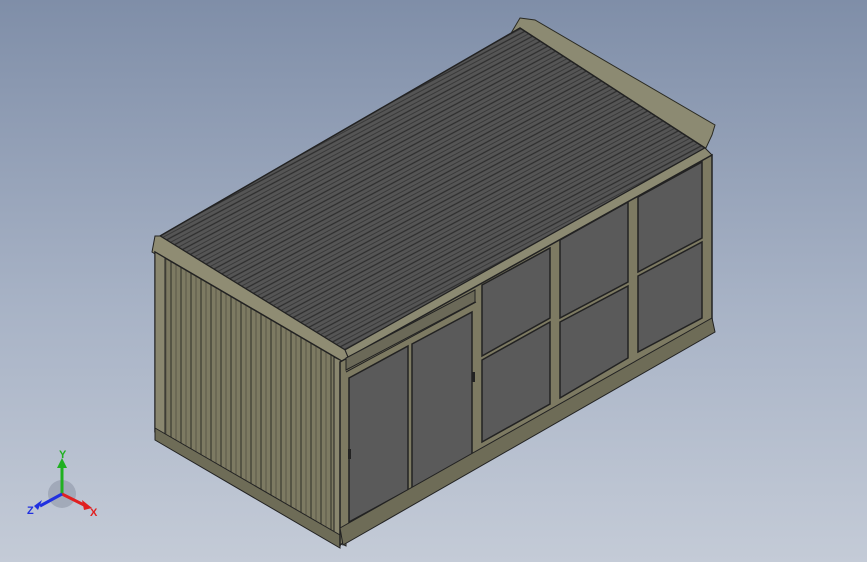  Describe the element at coordinates (30, 511) in the screenshot. I see `z-axis-label: Z` at that location.